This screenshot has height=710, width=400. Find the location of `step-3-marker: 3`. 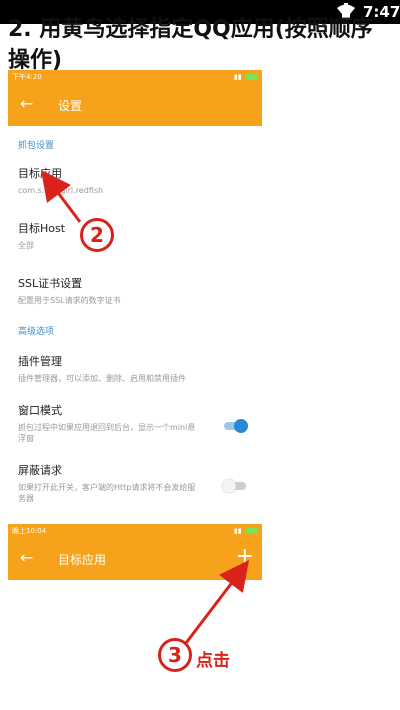

step-3-marker: 3 is located at coordinates (175, 655).